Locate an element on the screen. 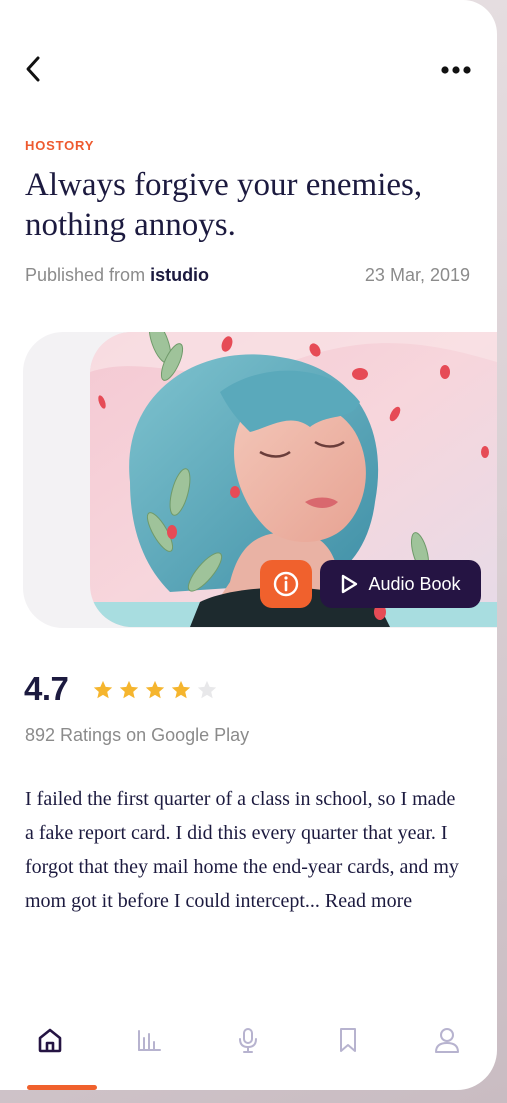  publish-date: 23 Mar, 2019 is located at coordinates (417, 275).